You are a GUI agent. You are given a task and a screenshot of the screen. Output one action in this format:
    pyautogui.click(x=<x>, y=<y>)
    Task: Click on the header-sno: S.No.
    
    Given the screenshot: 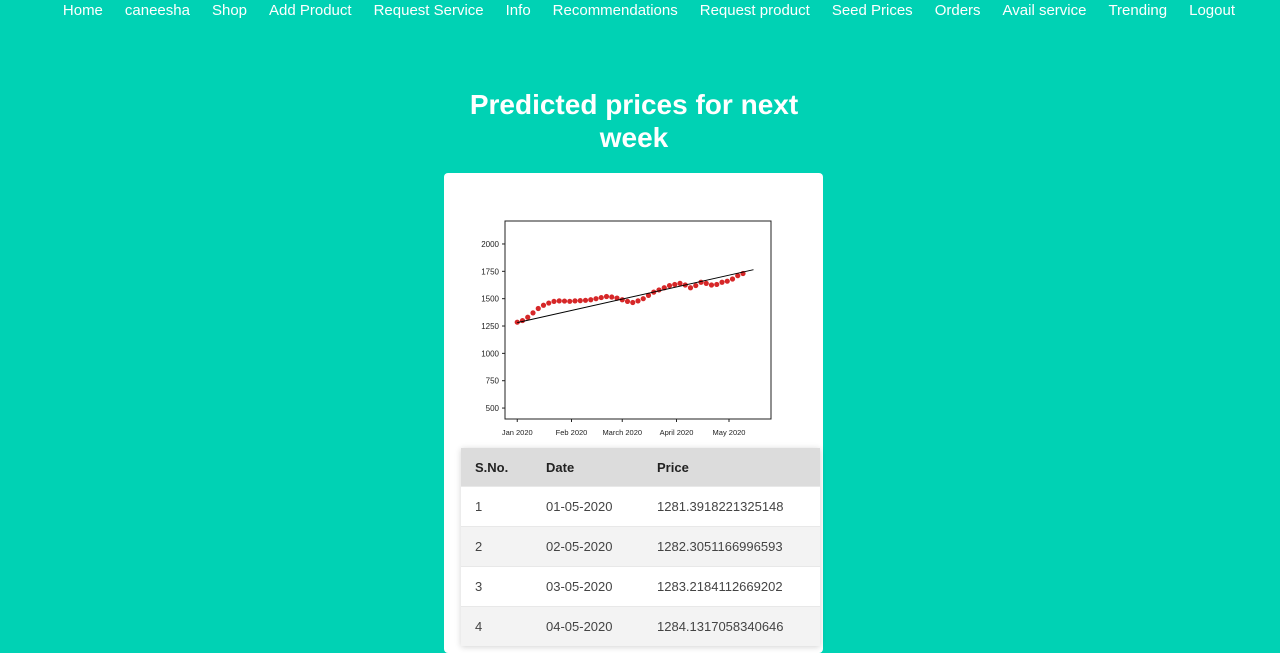 What is the action you would take?
    pyautogui.click(x=492, y=467)
    